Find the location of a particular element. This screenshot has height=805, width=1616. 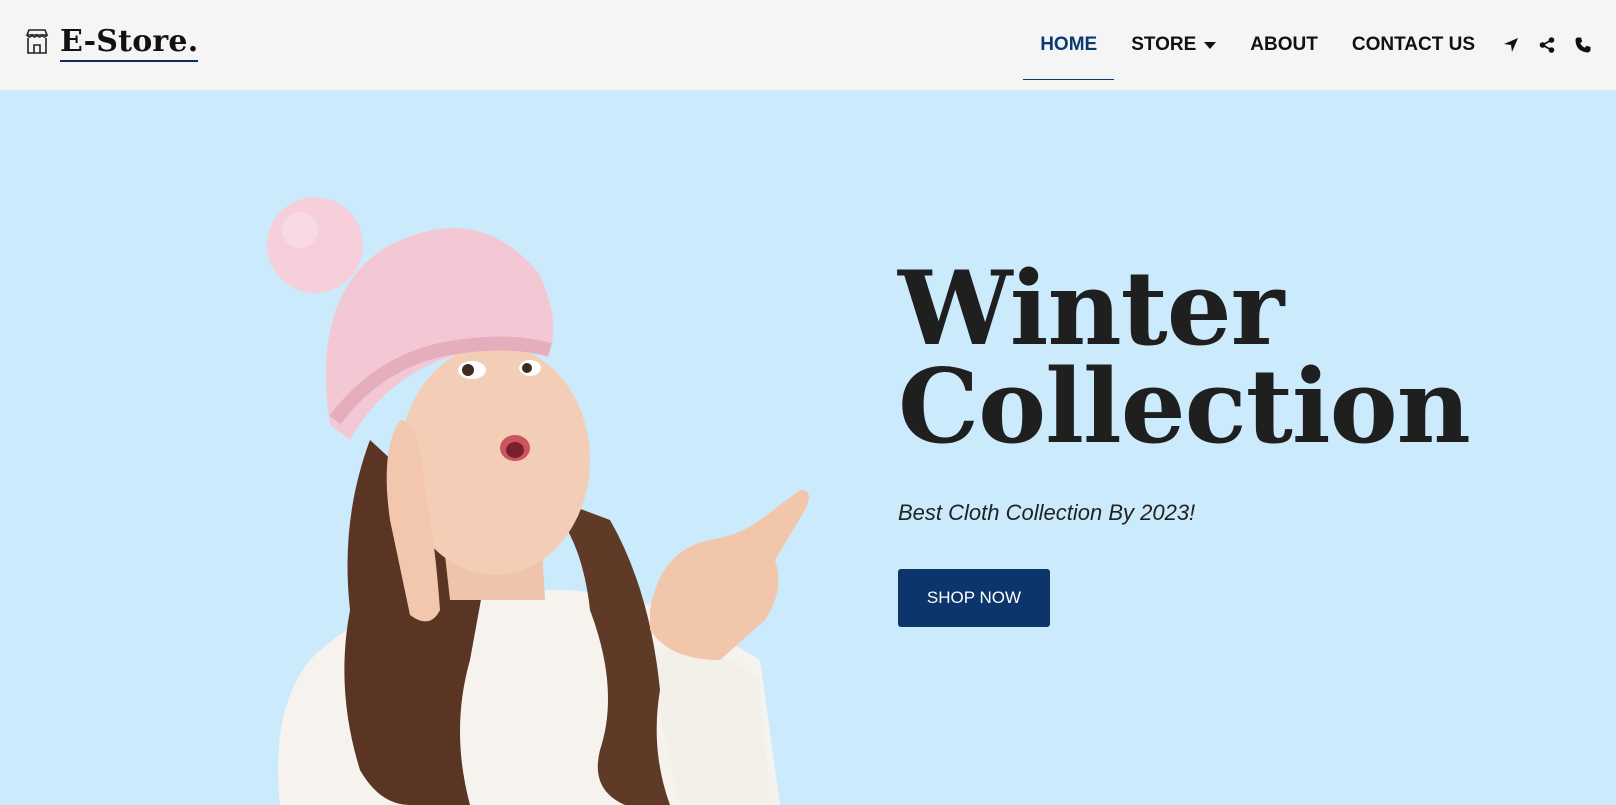

share-icon is located at coordinates (1547, 45).